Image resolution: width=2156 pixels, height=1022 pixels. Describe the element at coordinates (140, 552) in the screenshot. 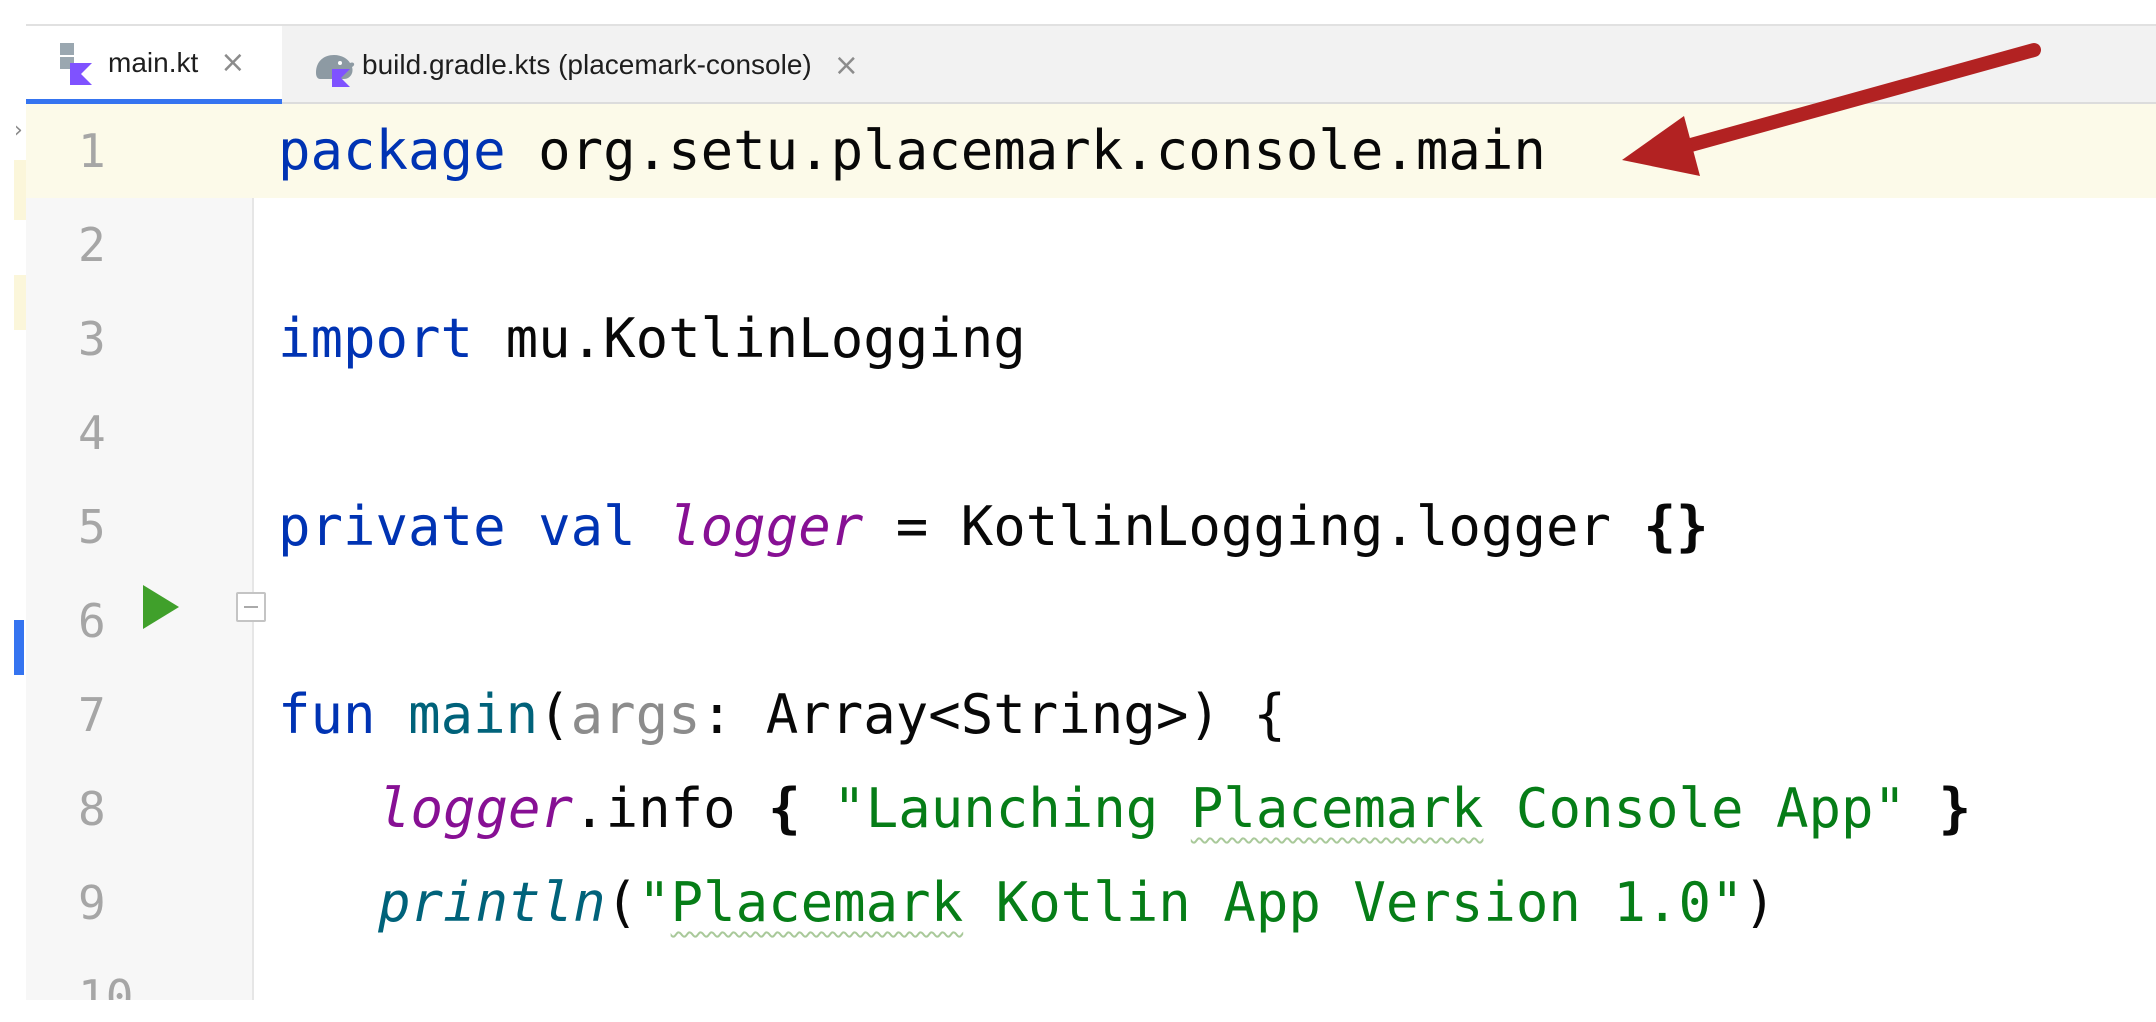

I see `line-number-gutter` at that location.